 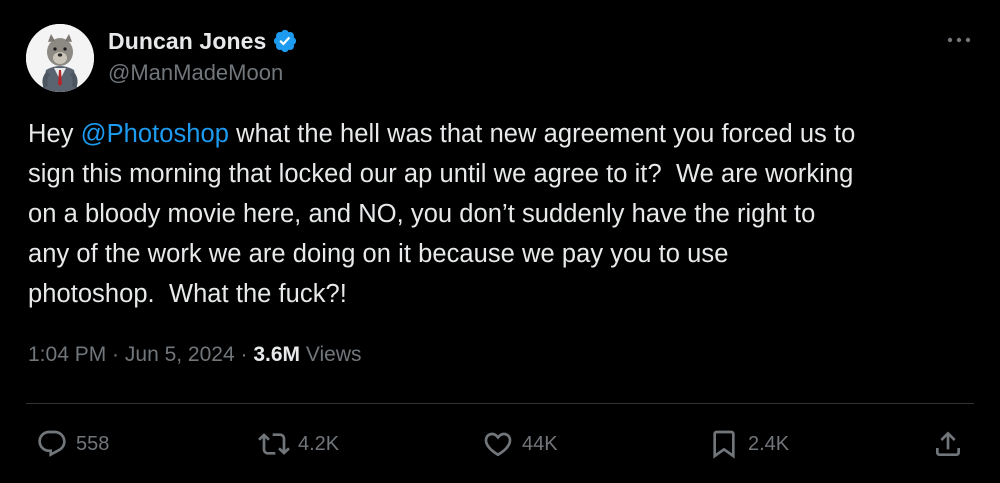 I want to click on views-count: 3.6M, so click(x=277, y=354).